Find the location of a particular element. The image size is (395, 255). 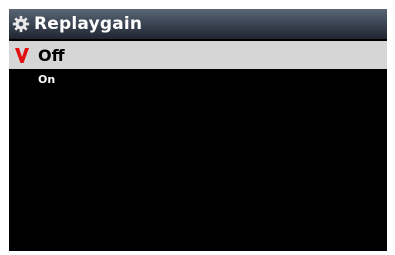

checkmark-icon is located at coordinates (22, 55).